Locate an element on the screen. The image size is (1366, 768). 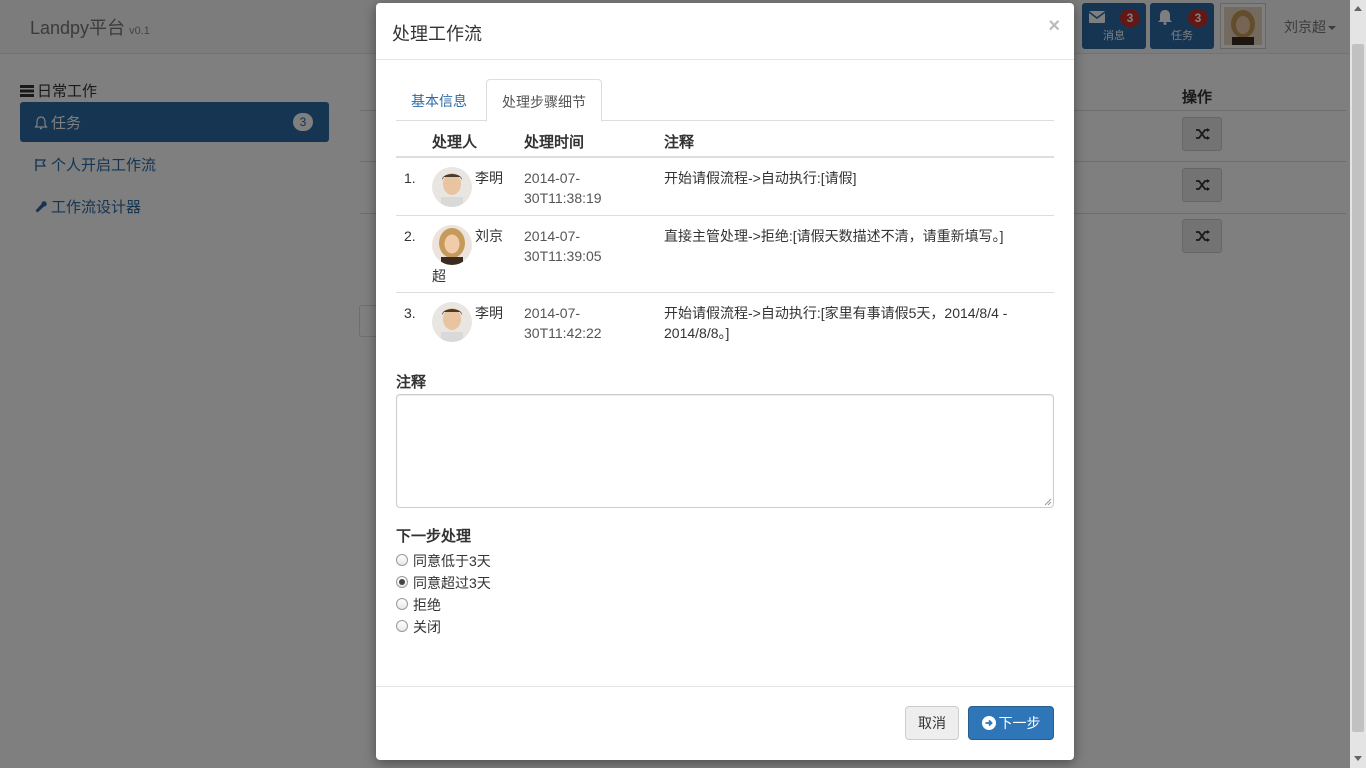
radio-label: 同意低于3天 is located at coordinates (452, 561).